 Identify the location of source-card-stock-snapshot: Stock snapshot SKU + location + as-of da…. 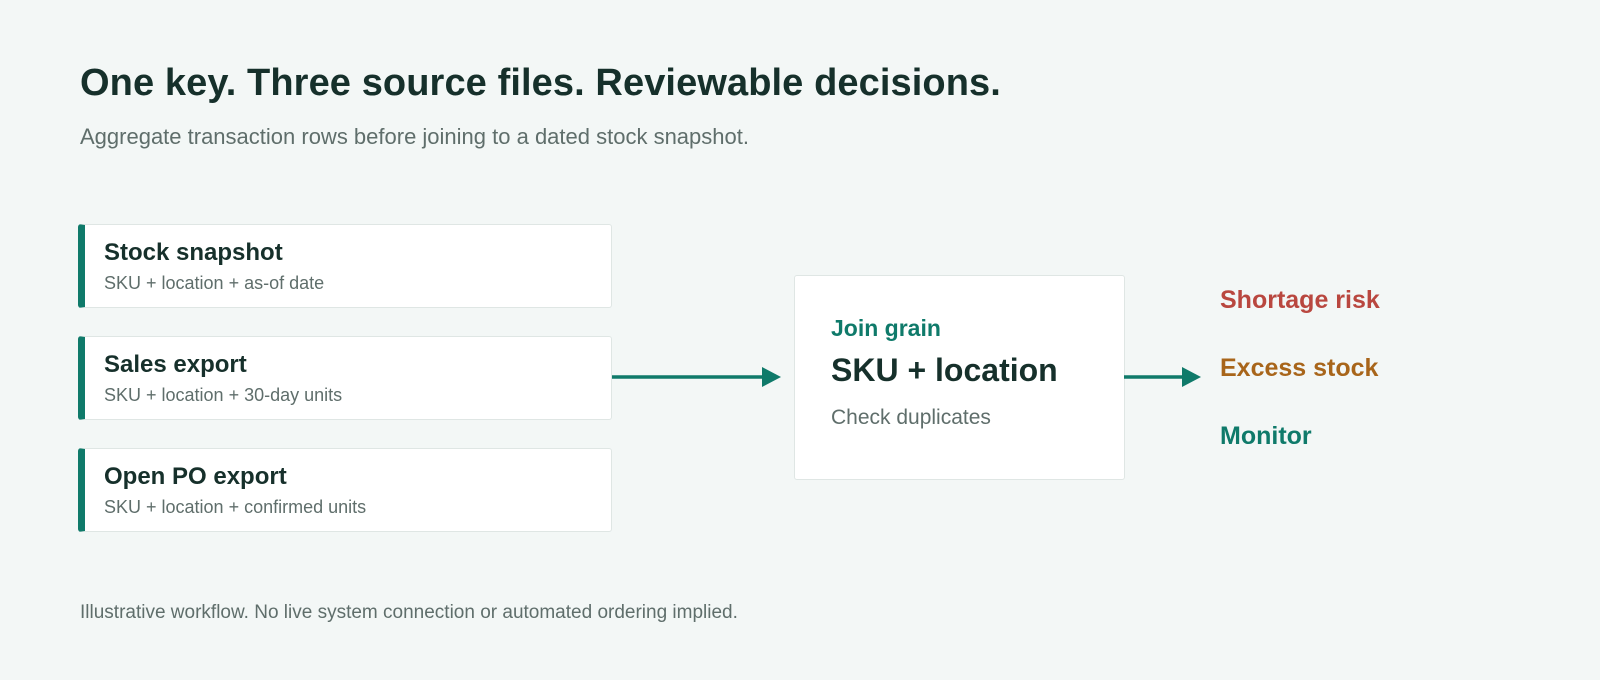
(345, 266).